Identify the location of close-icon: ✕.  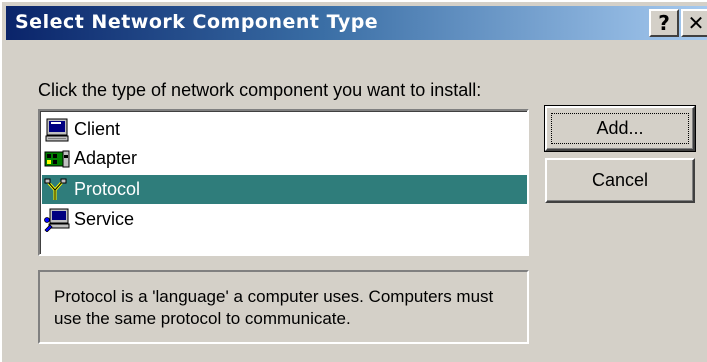
(696, 23).